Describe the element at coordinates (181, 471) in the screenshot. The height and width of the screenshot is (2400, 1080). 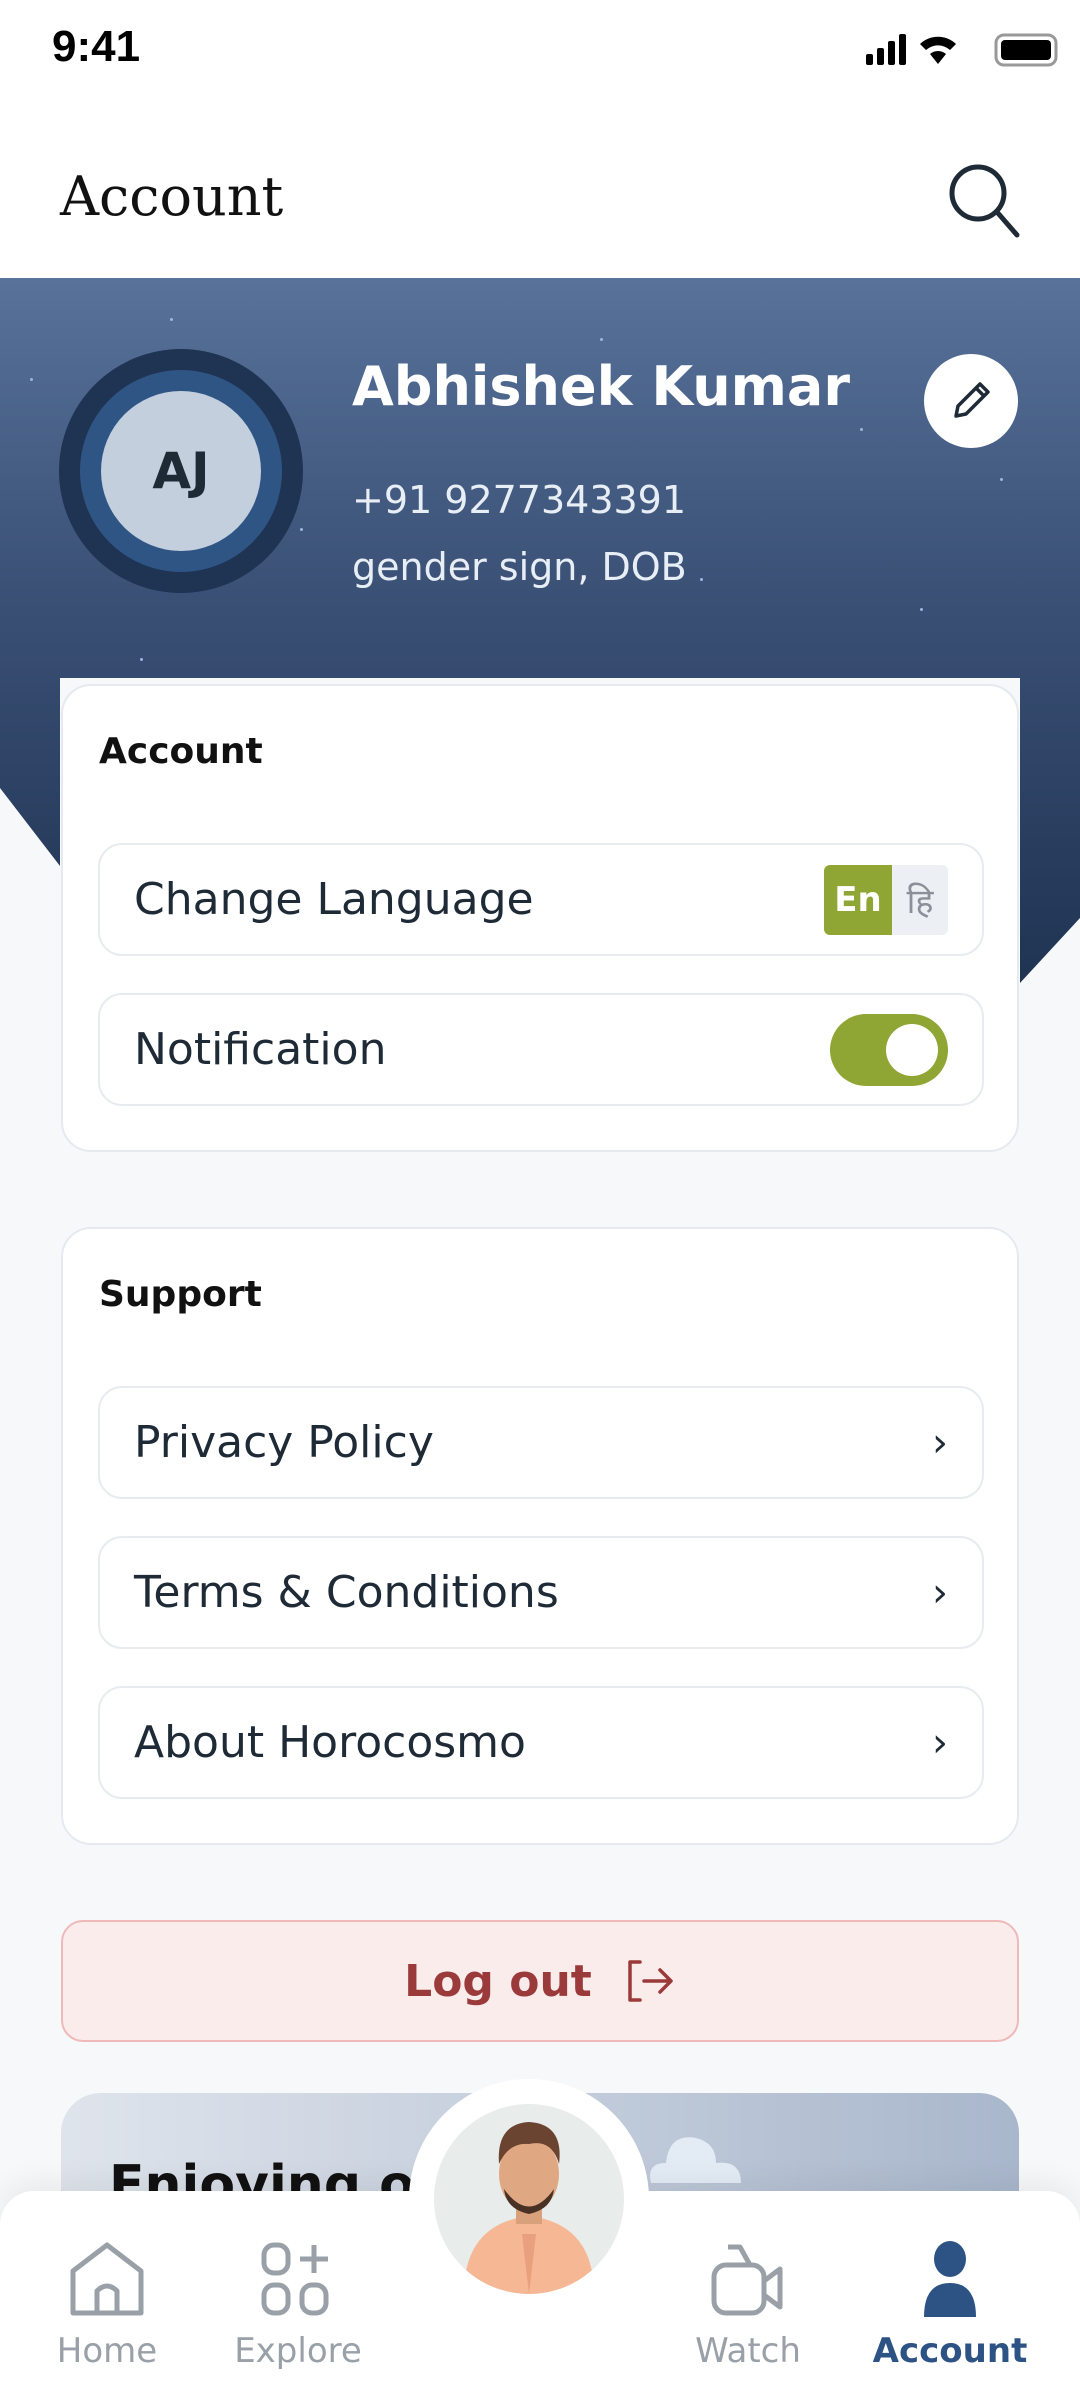
I see `avatar: AJ` at that location.